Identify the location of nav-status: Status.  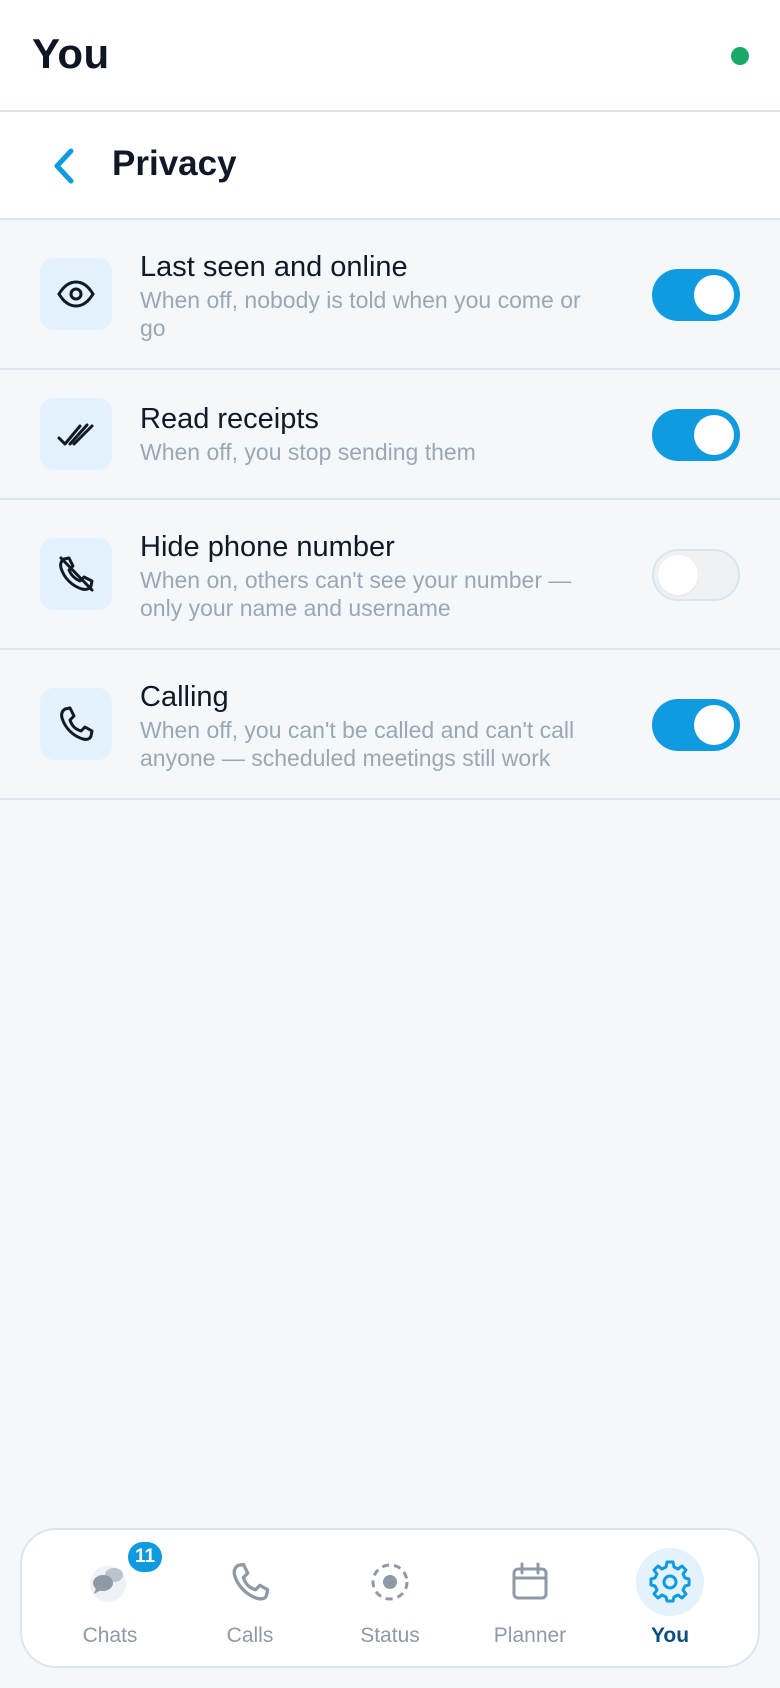
(390, 1598).